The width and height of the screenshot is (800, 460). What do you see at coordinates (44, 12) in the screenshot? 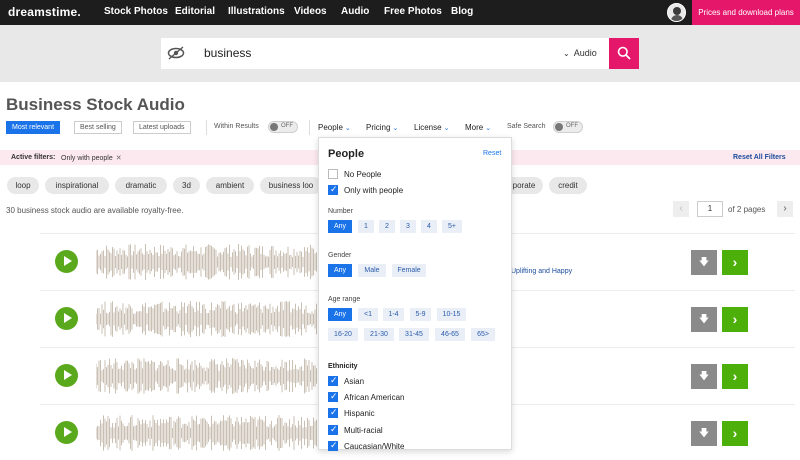
I see `dreamstime-logo: dreamstime.` at bounding box center [44, 12].